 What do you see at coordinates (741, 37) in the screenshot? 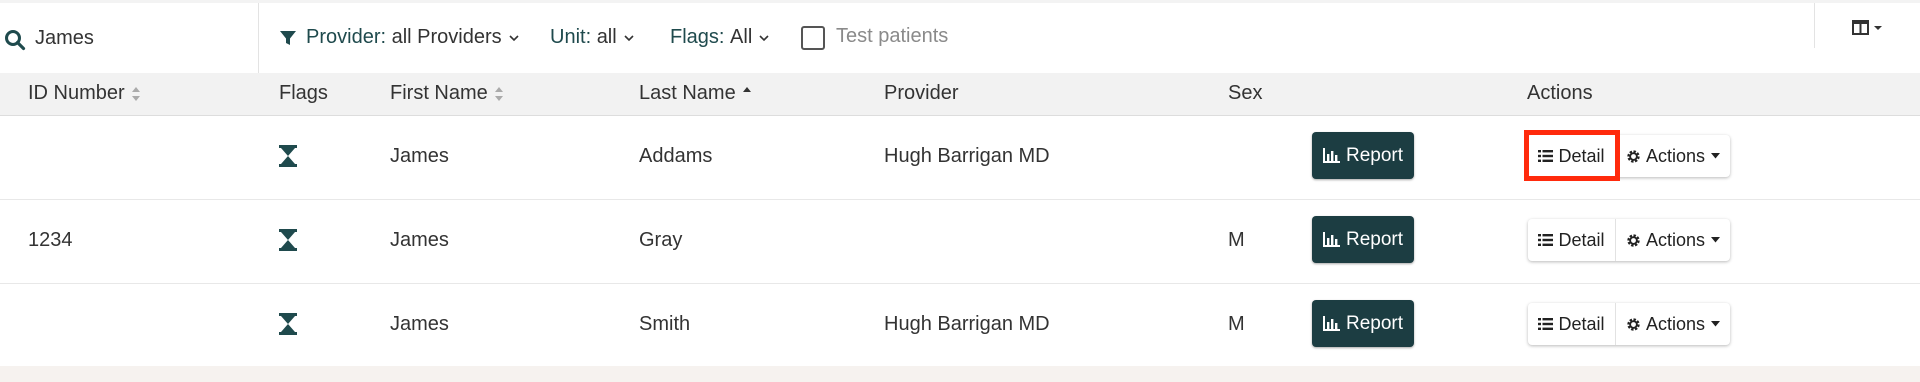
I see `flags-filter-value: All` at bounding box center [741, 37].